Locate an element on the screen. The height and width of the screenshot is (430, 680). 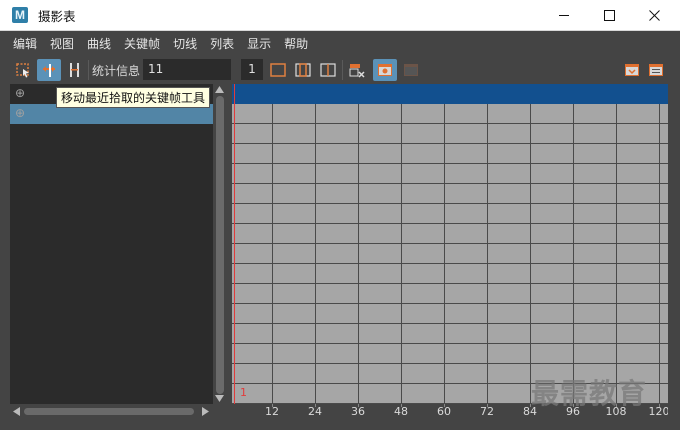
insert-keys-button is located at coordinates (75, 70).